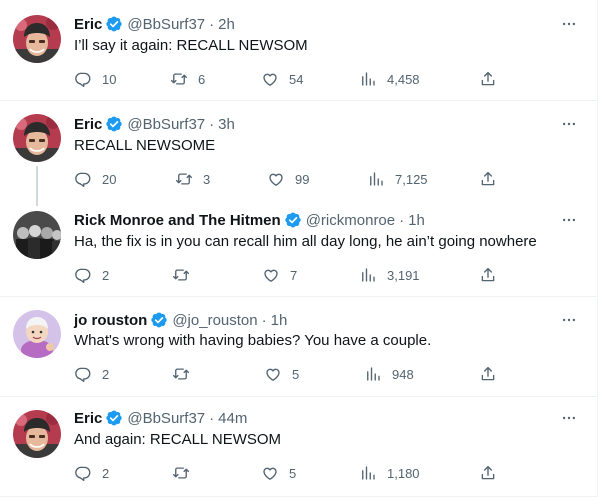 The width and height of the screenshot is (604, 504). I want to click on reply-count: 10, so click(109, 79).